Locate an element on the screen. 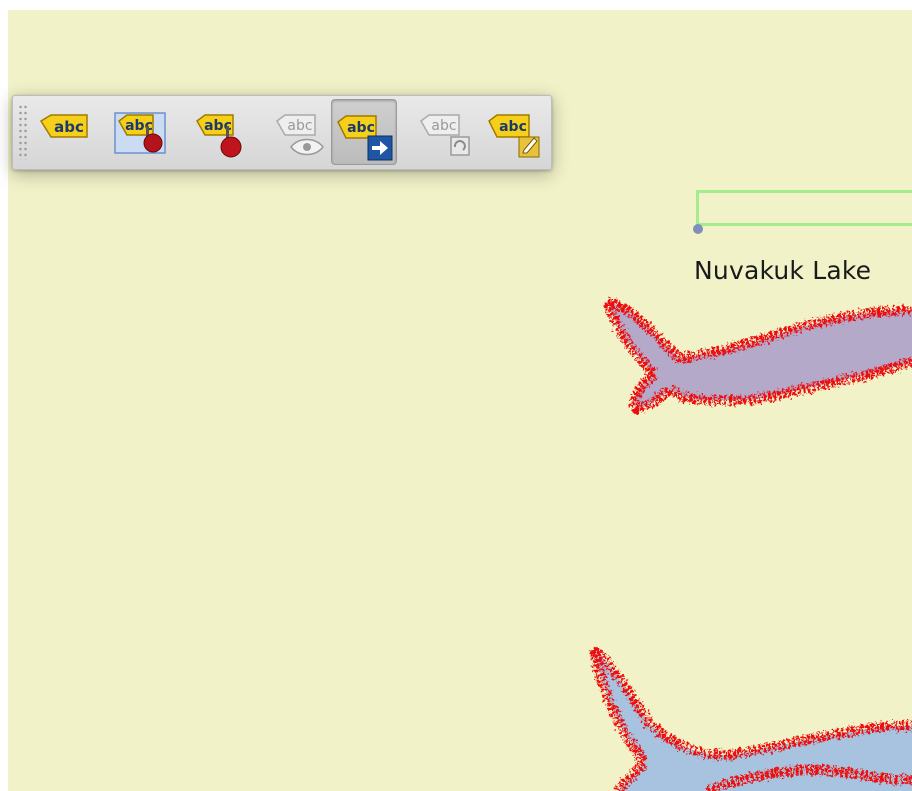 The height and width of the screenshot is (791, 912). show-hide-labels-button: abc is located at coordinates (302, 132).